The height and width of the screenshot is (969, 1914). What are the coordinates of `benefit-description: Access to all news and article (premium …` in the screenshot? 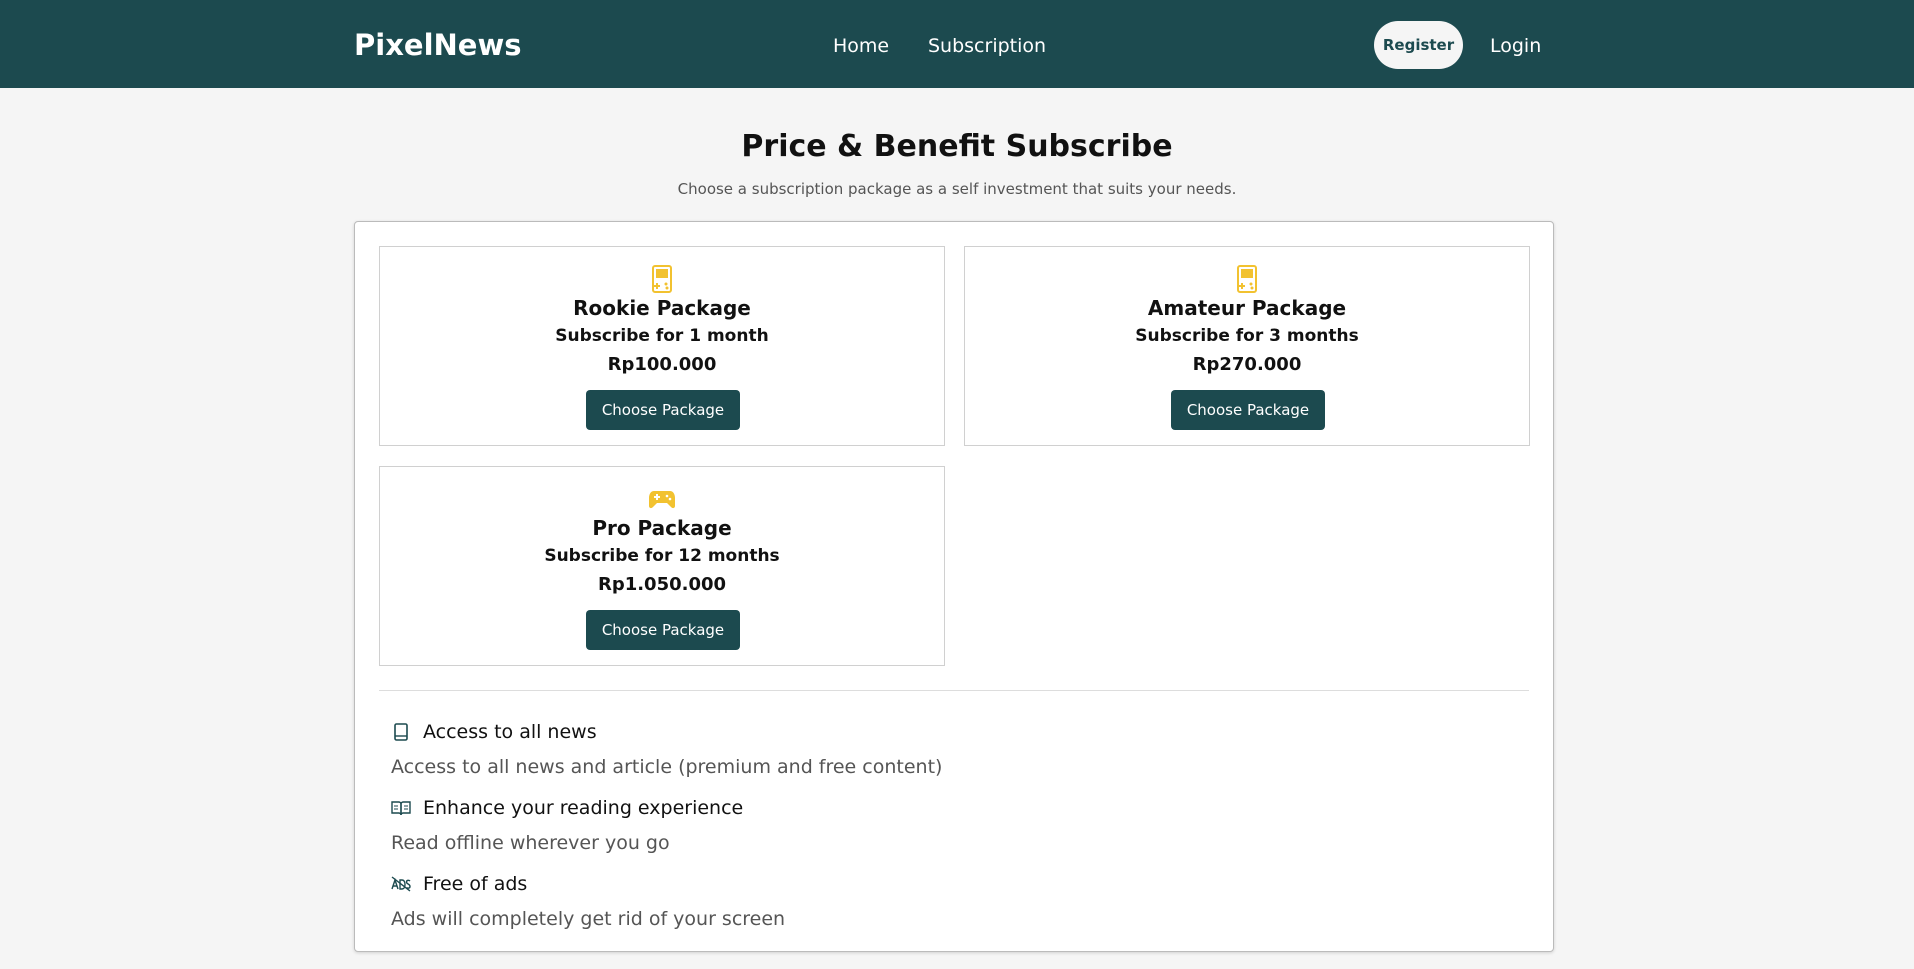 It's located at (667, 767).